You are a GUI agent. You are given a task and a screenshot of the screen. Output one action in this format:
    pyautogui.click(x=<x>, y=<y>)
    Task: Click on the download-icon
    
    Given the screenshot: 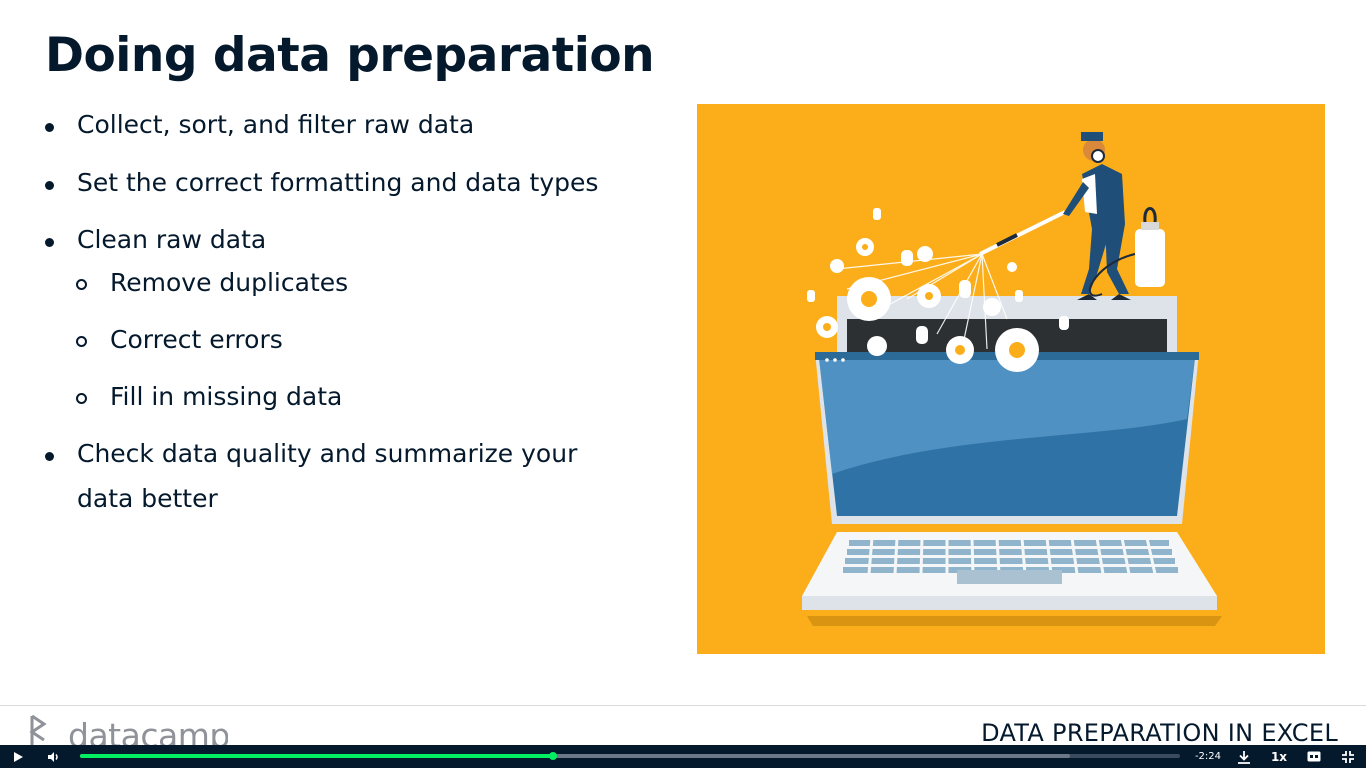 What is the action you would take?
    pyautogui.click(x=1244, y=757)
    